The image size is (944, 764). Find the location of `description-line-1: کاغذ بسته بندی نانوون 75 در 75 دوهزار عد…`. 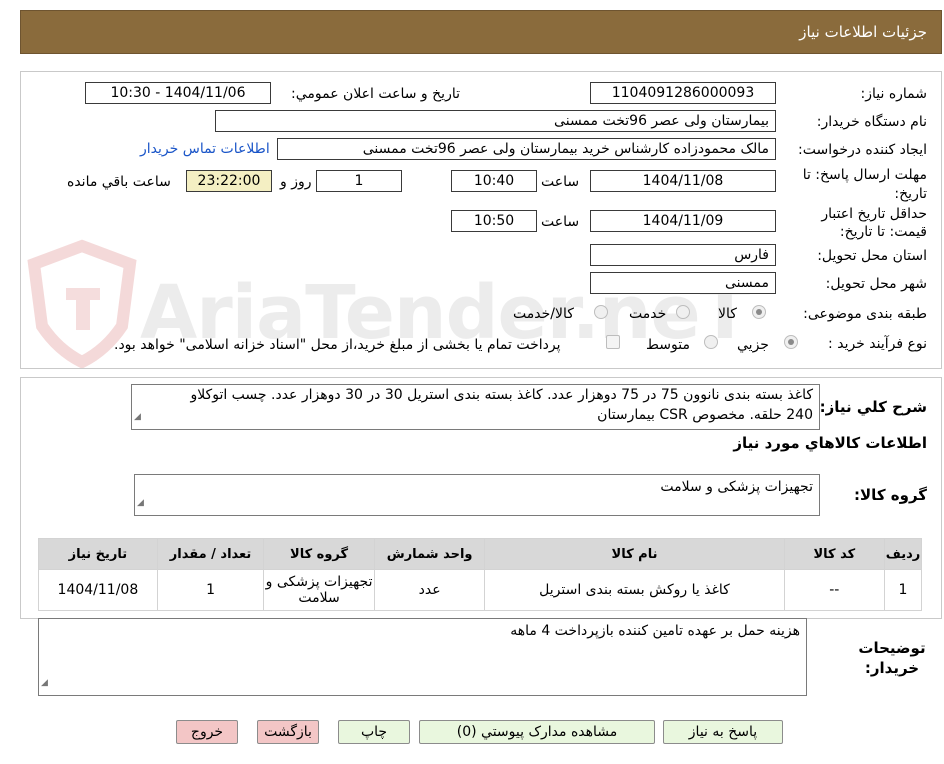

description-line-1: کاغذ بسته بندی نانوون 75 در 75 دوهزار عد… is located at coordinates (501, 395).